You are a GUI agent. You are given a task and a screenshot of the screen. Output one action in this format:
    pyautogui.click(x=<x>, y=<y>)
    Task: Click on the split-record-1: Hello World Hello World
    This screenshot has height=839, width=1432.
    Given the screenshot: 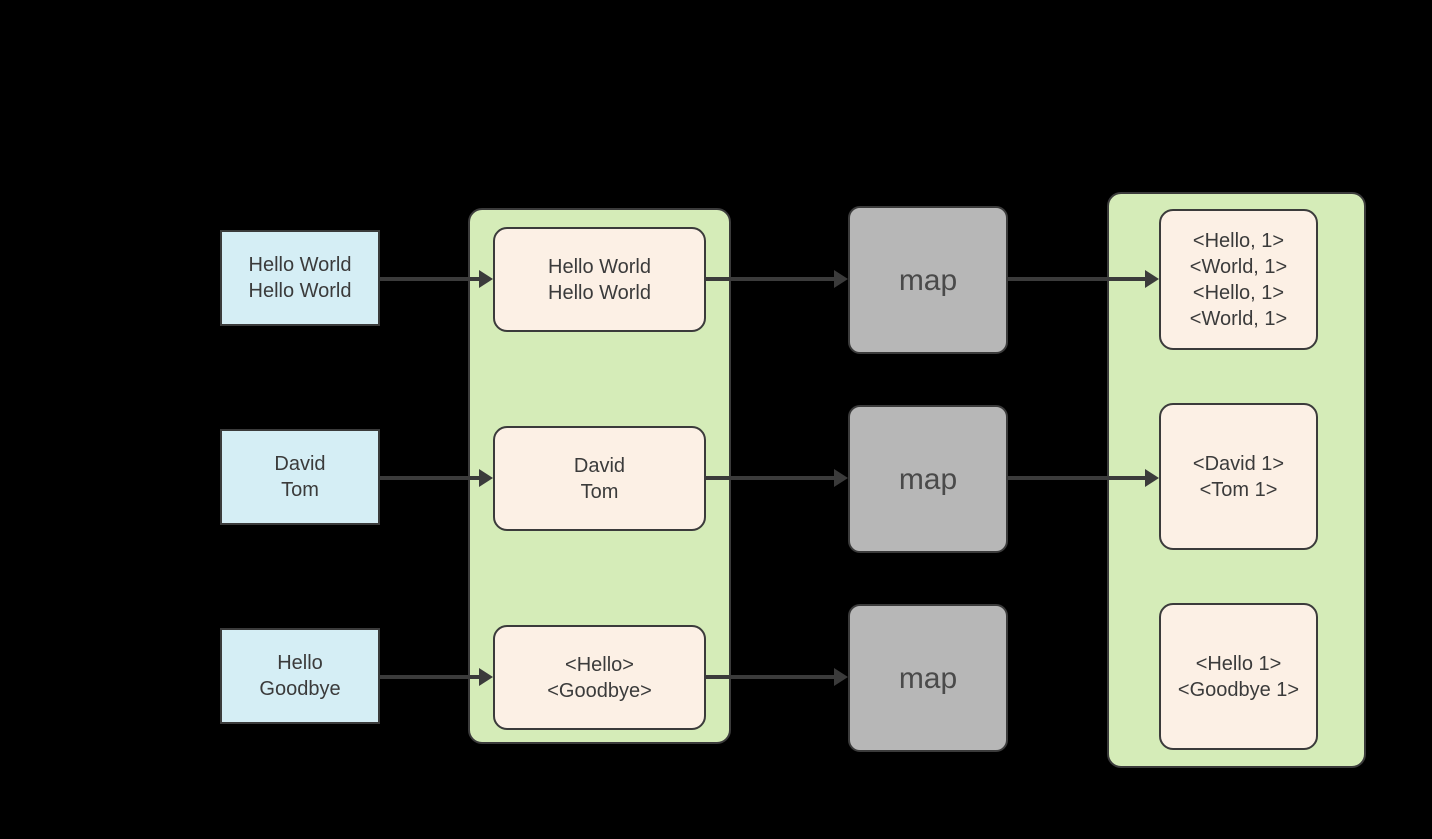 What is the action you would take?
    pyautogui.click(x=599, y=279)
    